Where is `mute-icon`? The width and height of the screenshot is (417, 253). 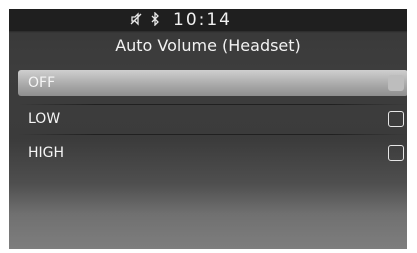
mute-icon is located at coordinates (136, 21).